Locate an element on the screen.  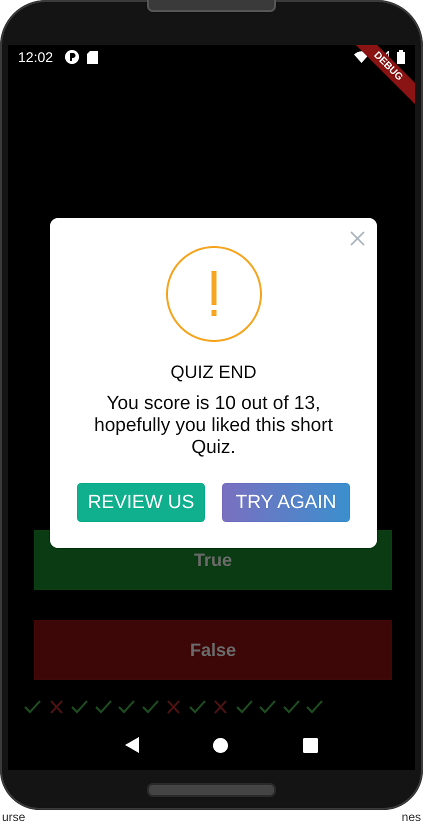
answer-button: False is located at coordinates (213, 650).